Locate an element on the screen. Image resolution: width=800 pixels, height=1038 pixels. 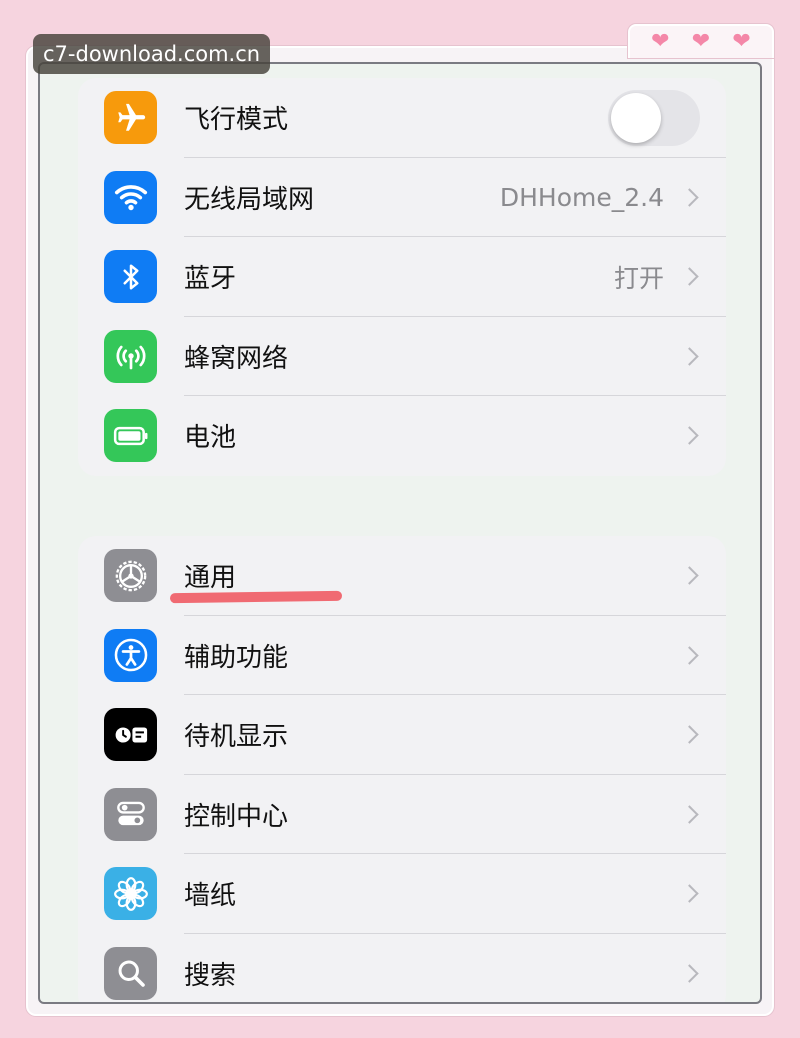
settings-row-label: 电池 is located at coordinates (210, 438).